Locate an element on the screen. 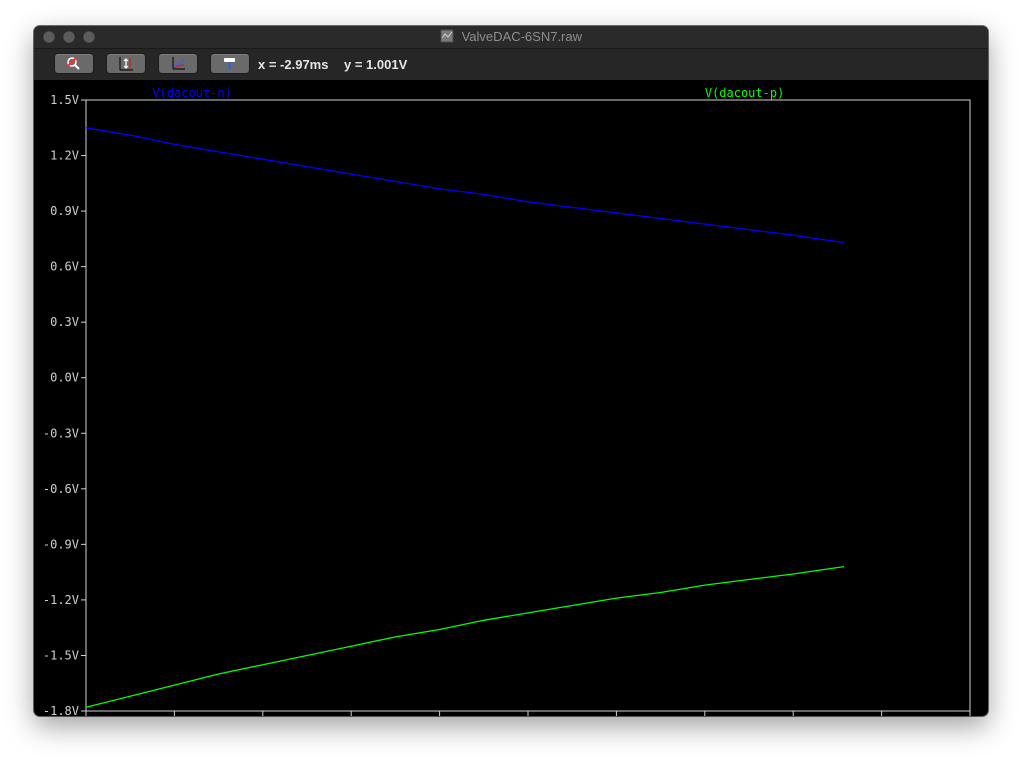 The width and height of the screenshot is (1022, 758). toolbar: x = -2.97ms y = 1.001V is located at coordinates (511, 64).